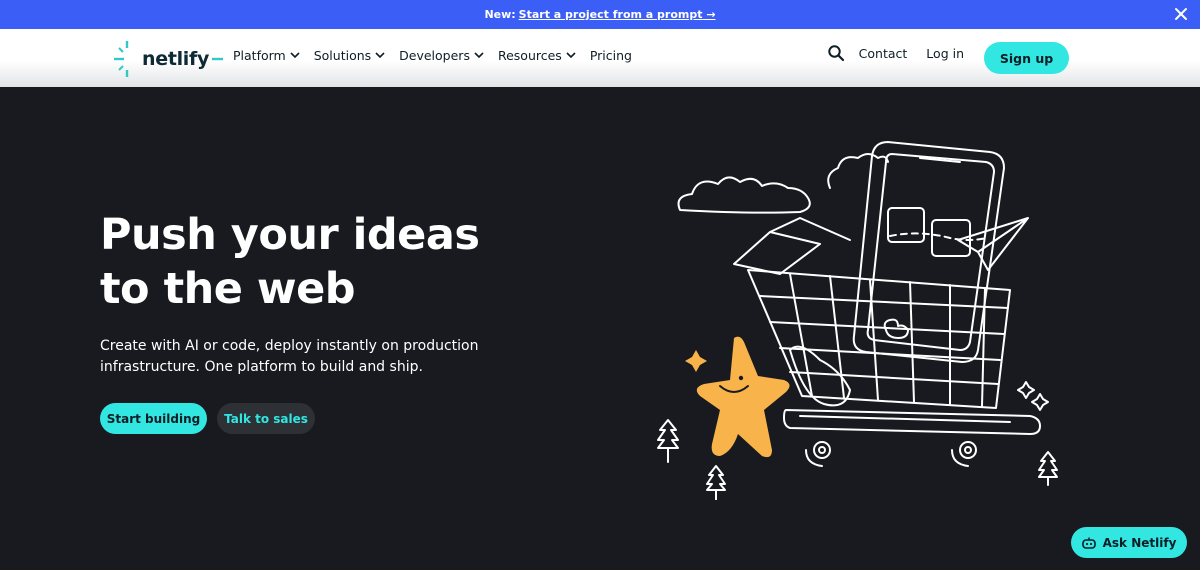 The width and height of the screenshot is (1200, 570). What do you see at coordinates (744, 195) in the screenshot?
I see `cloud-illustration` at bounding box center [744, 195].